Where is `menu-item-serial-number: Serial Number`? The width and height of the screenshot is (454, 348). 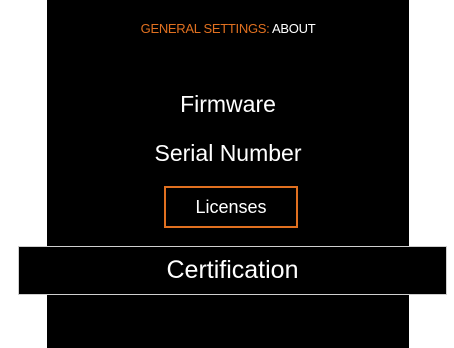
menu-item-serial-number: Serial Number is located at coordinates (228, 153).